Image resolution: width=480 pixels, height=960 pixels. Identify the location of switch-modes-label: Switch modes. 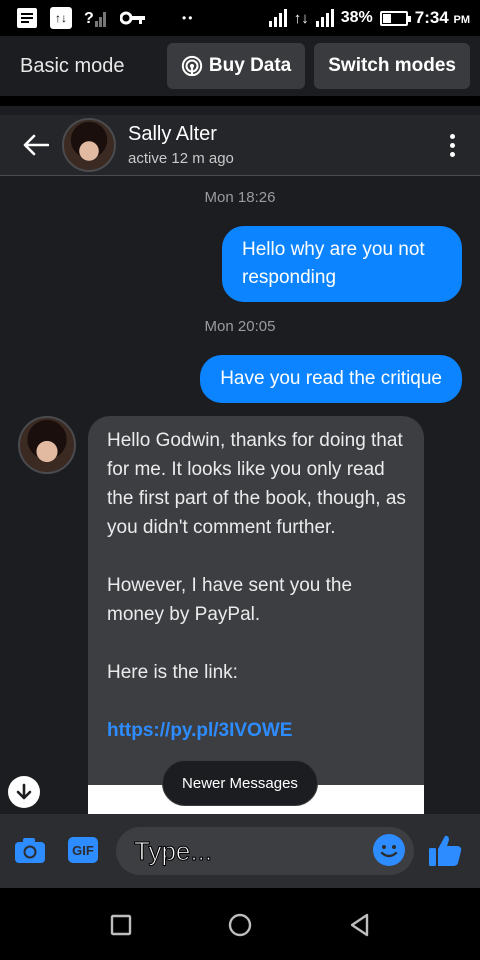
(392, 65).